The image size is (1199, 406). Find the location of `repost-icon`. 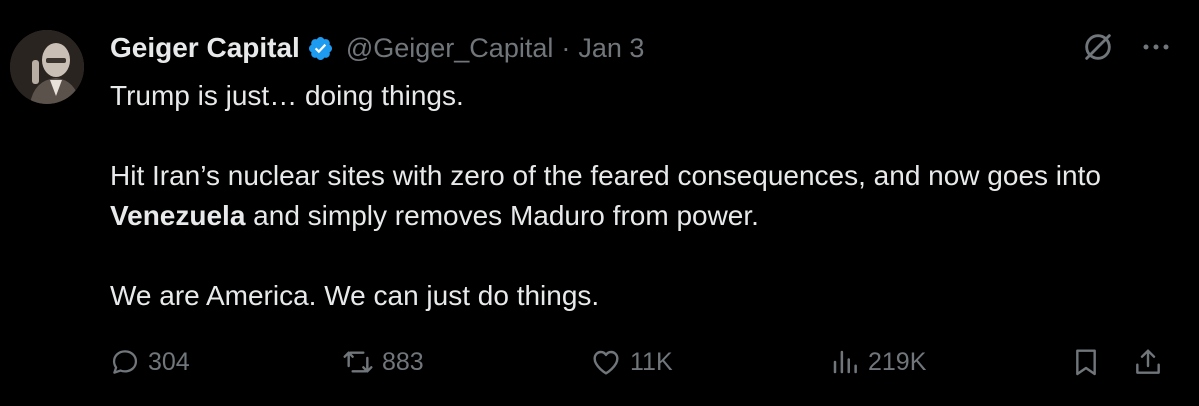

repost-icon is located at coordinates (358, 362).